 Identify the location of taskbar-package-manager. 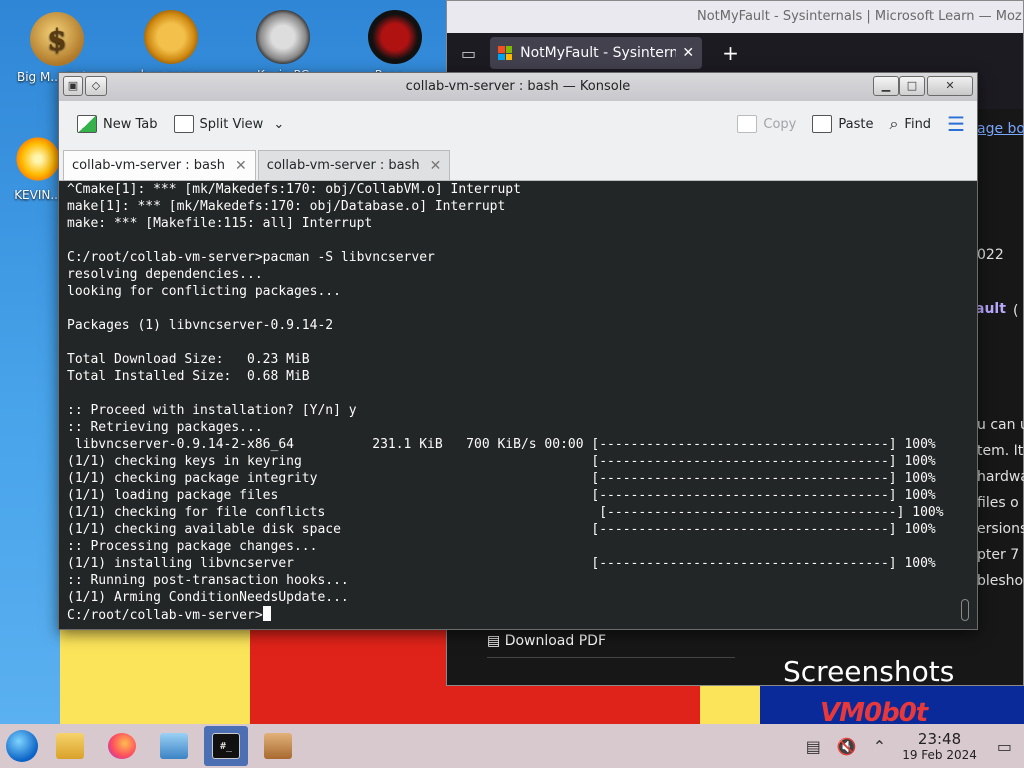
(278, 746).